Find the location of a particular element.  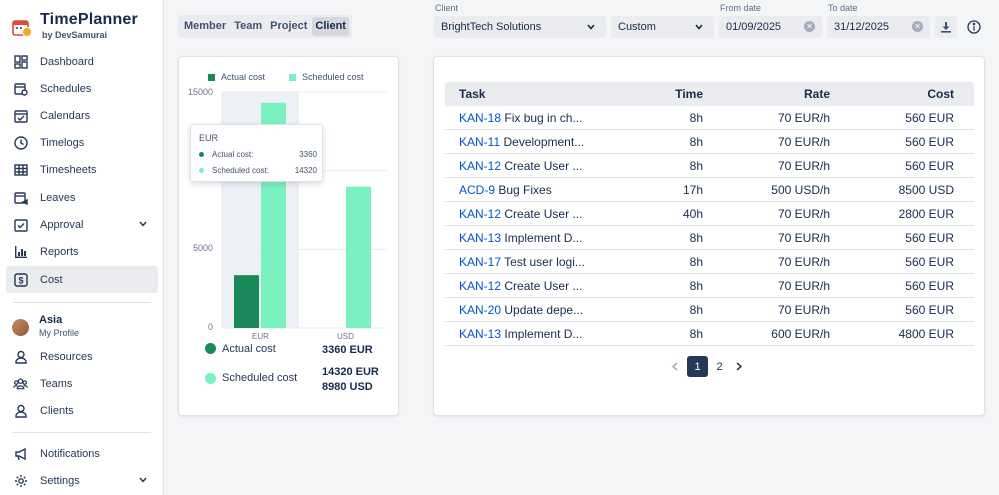

task-cell: ACD-9 Bug Fixes is located at coordinates (505, 190).